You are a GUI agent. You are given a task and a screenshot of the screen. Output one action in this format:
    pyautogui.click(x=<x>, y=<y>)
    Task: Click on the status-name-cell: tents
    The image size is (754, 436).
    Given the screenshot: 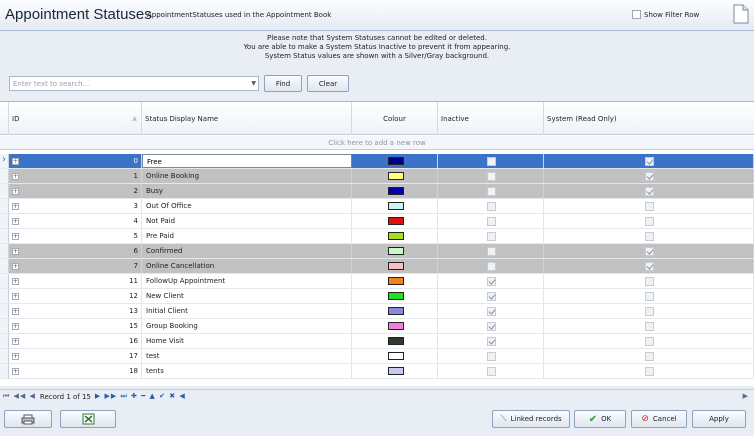 What is the action you would take?
    pyautogui.click(x=247, y=371)
    